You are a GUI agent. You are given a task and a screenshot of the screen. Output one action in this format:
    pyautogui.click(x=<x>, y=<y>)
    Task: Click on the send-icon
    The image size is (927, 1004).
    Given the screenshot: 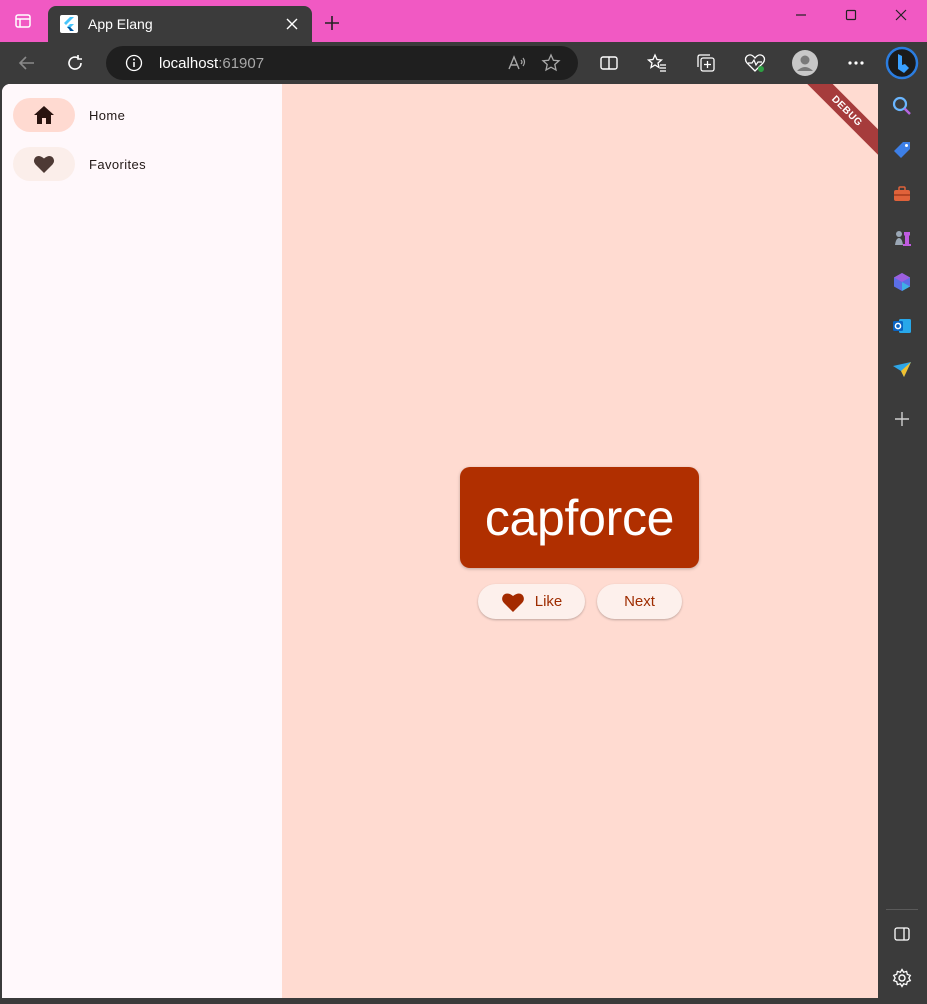 What is the action you would take?
    pyautogui.click(x=902, y=369)
    